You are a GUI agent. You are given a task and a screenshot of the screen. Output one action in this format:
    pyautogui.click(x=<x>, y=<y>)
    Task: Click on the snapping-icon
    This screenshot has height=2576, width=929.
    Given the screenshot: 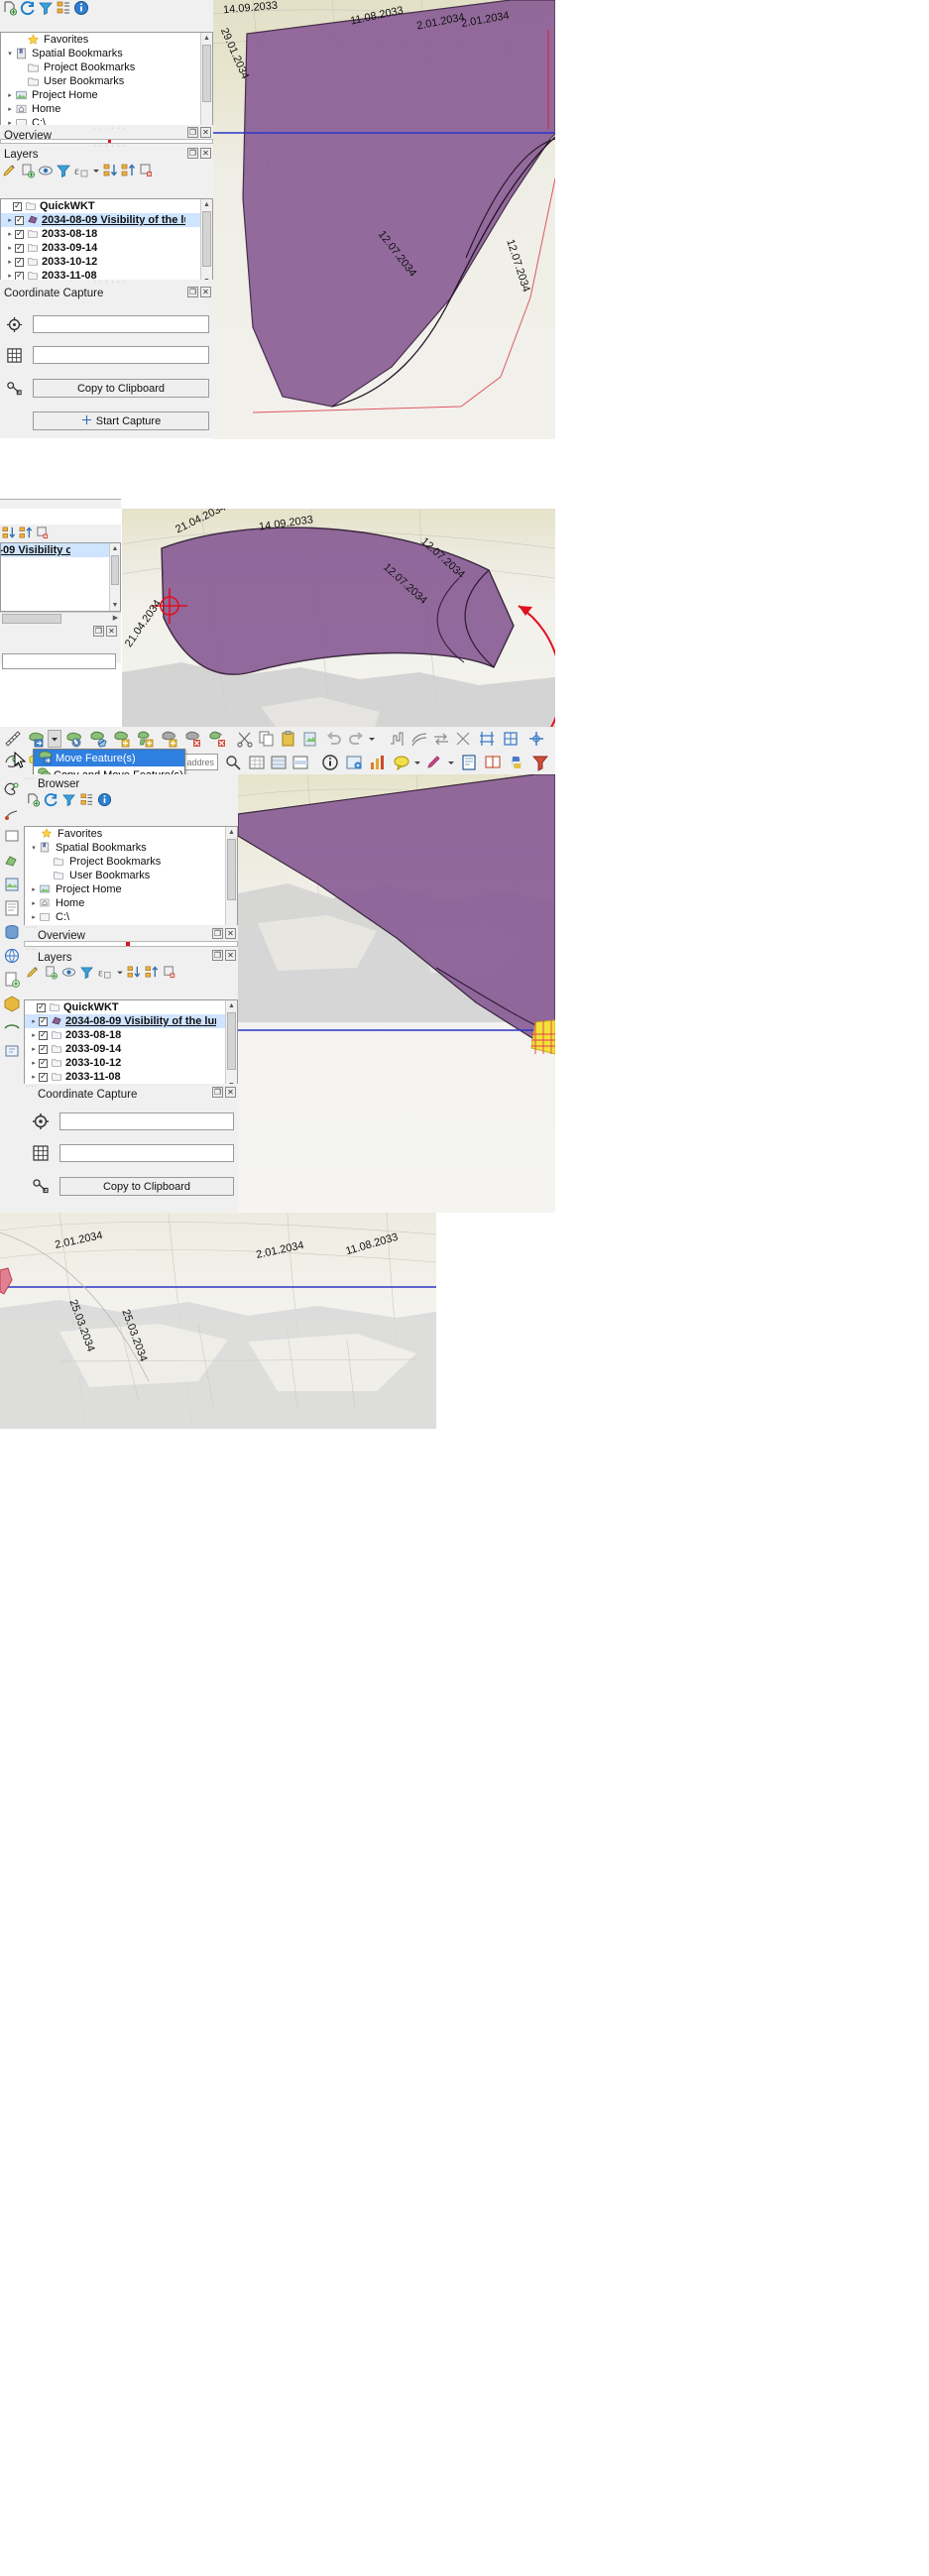 What is the action you would take?
    pyautogui.click(x=487, y=740)
    